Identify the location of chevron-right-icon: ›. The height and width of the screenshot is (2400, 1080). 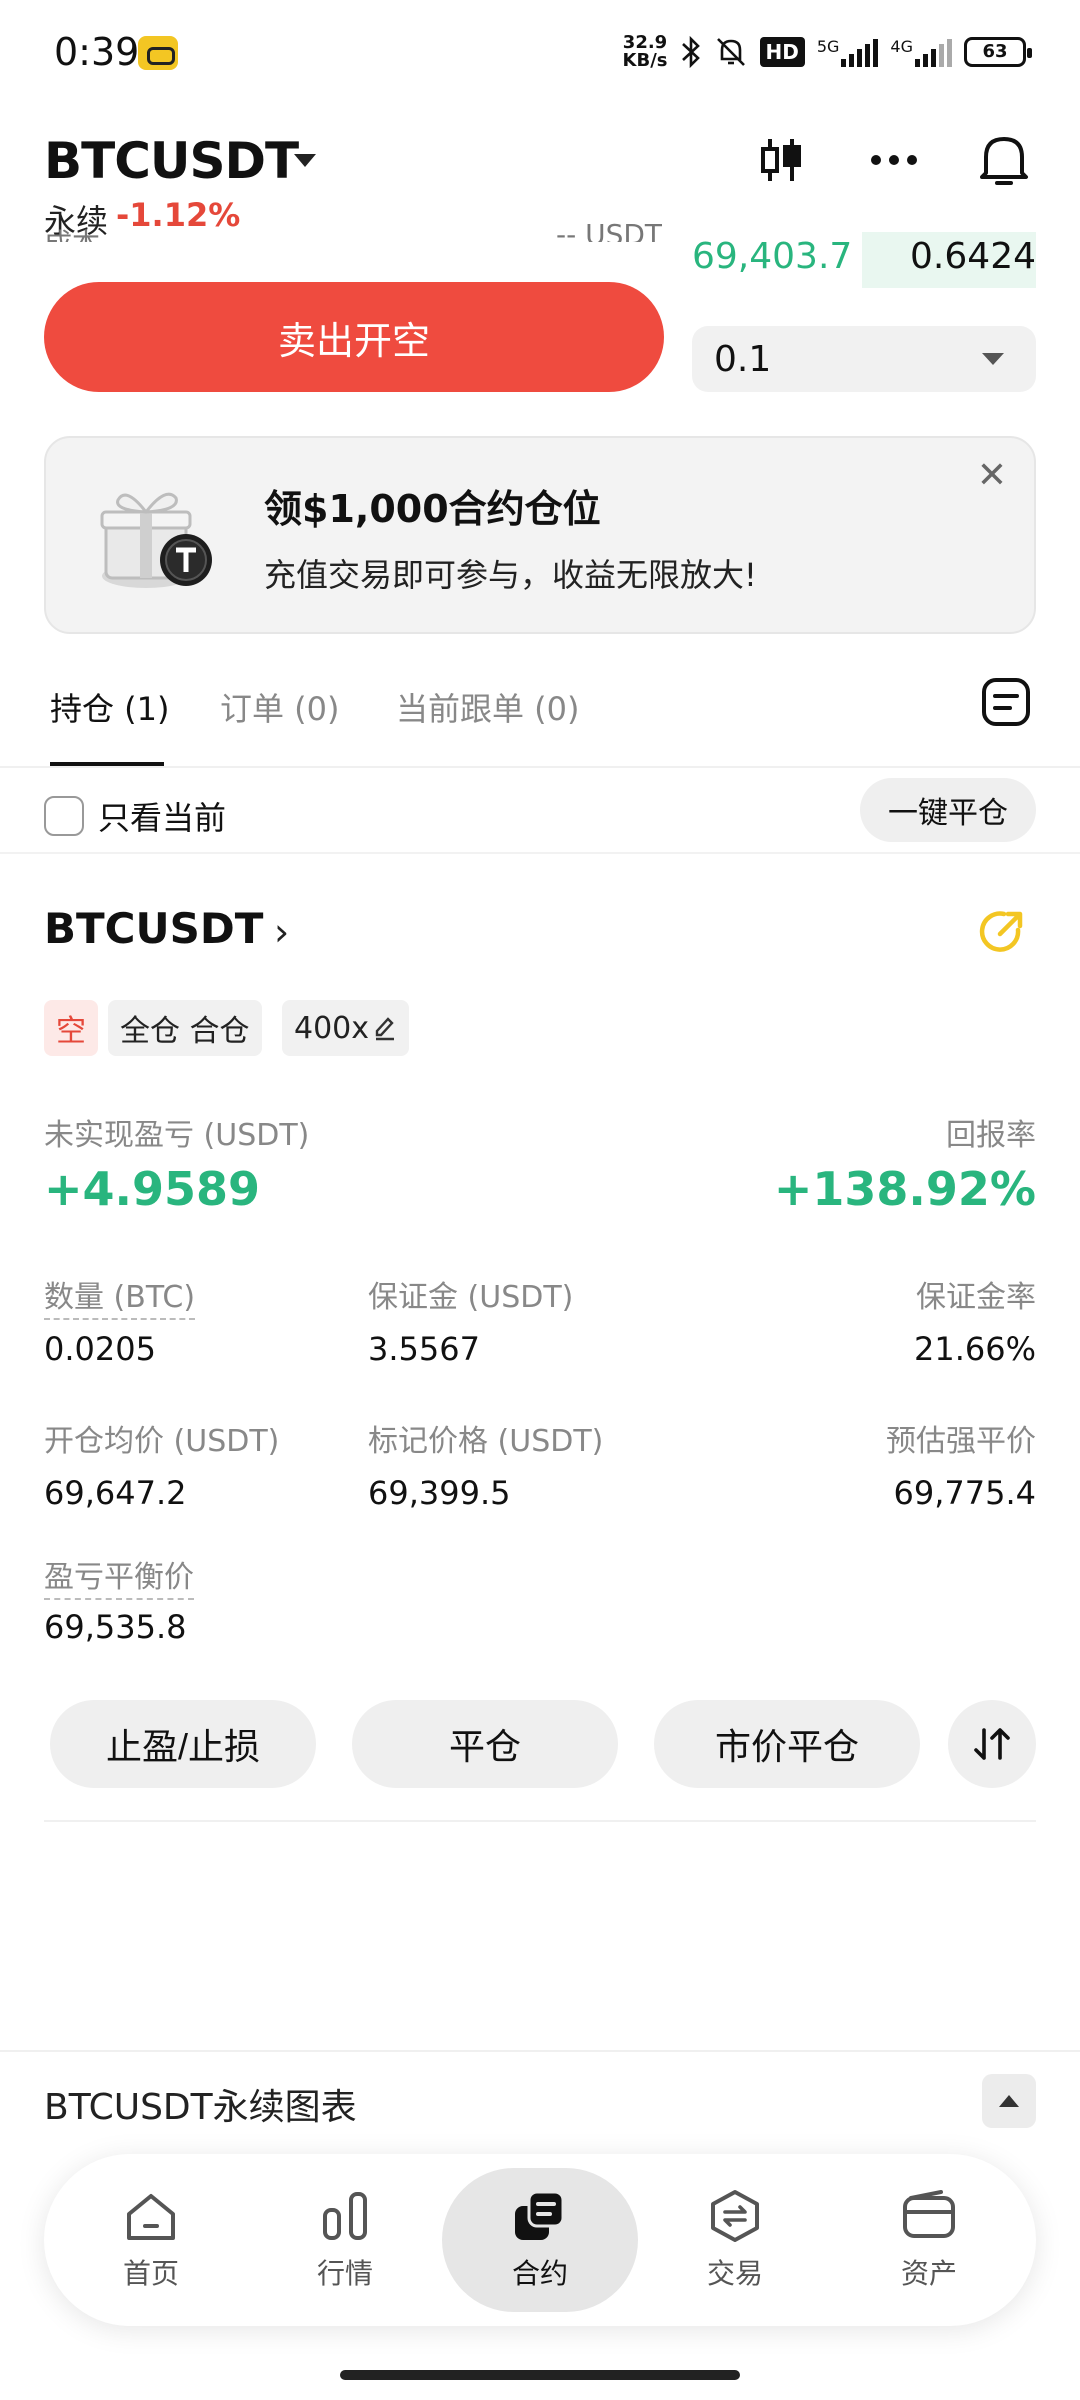
(281, 932).